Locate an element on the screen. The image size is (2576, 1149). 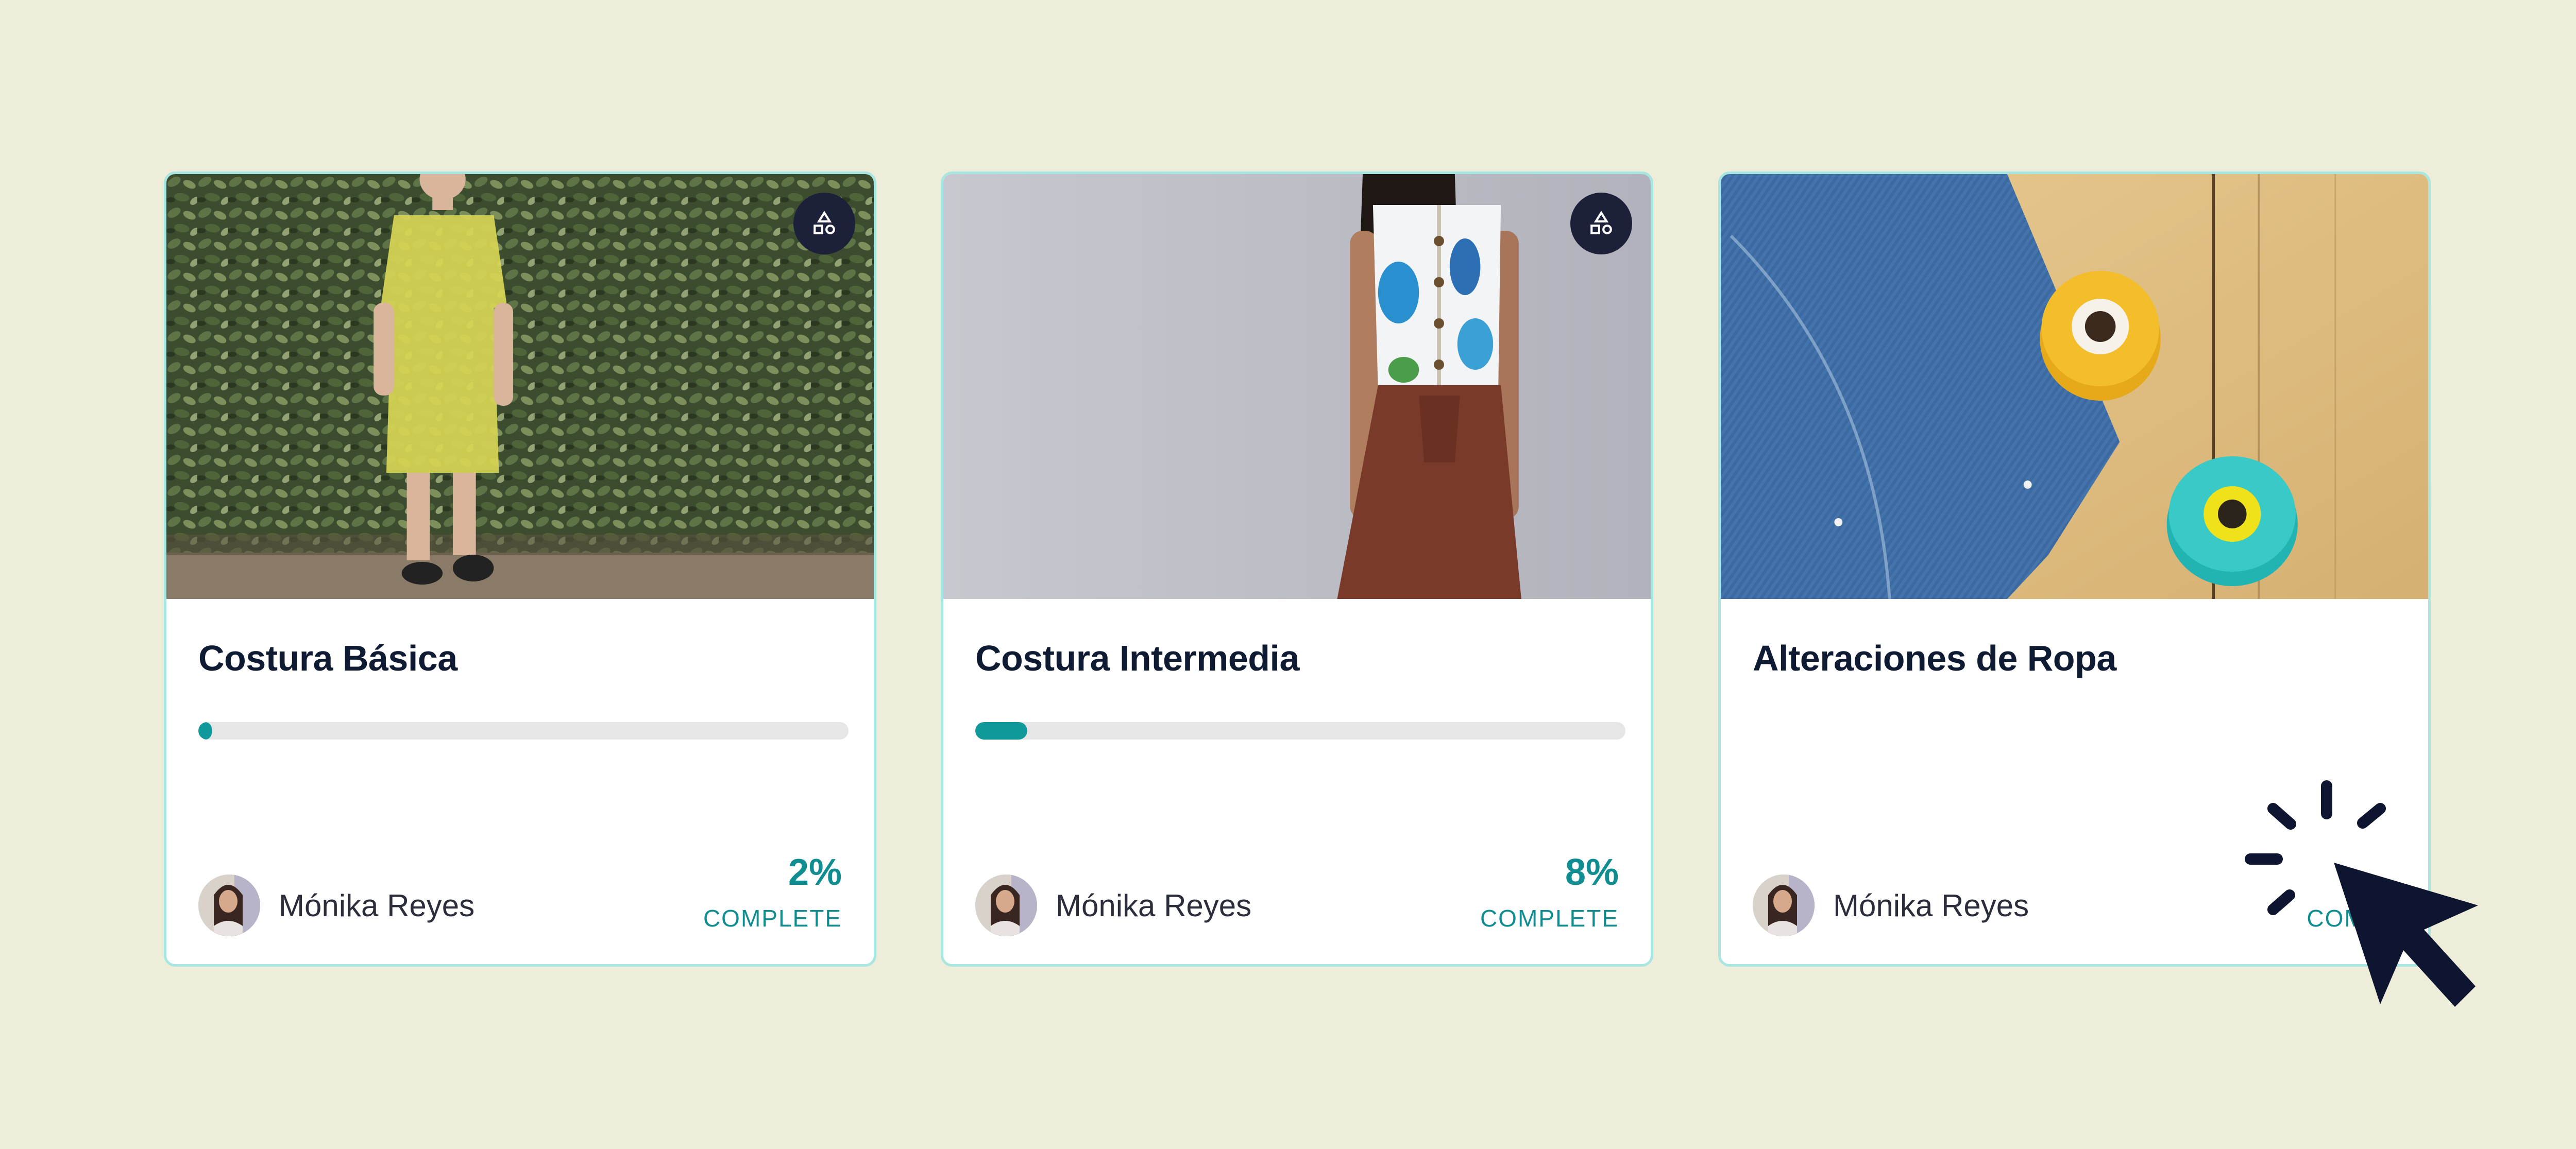
course-title: Alteraciones de Ropa is located at coordinates (1934, 658).